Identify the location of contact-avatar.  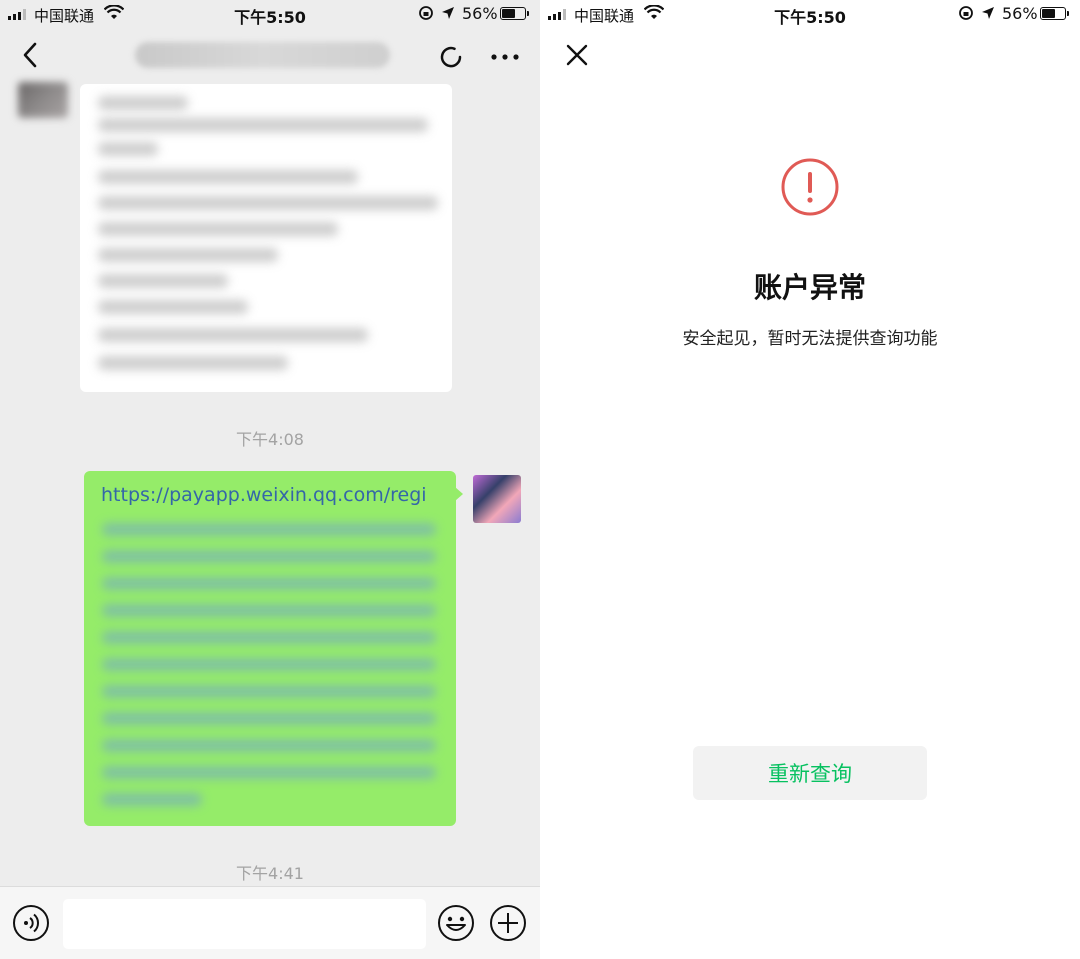
(43, 100).